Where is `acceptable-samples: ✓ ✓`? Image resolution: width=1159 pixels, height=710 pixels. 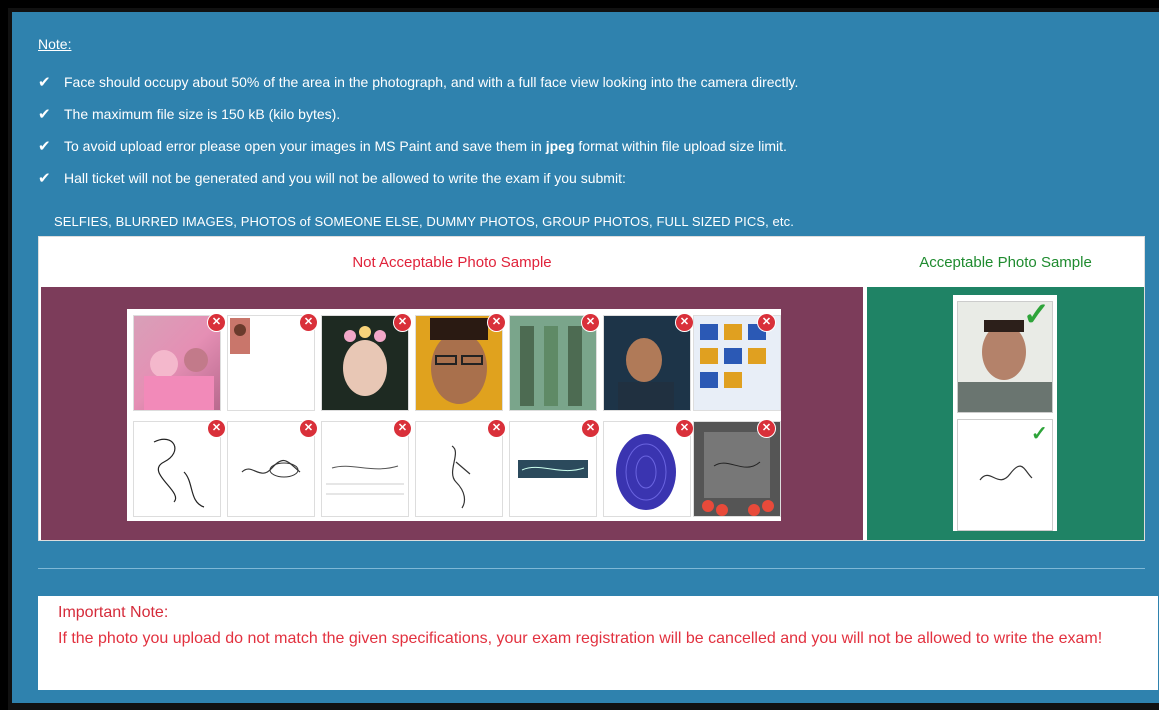
acceptable-samples: ✓ ✓ is located at coordinates (1005, 413).